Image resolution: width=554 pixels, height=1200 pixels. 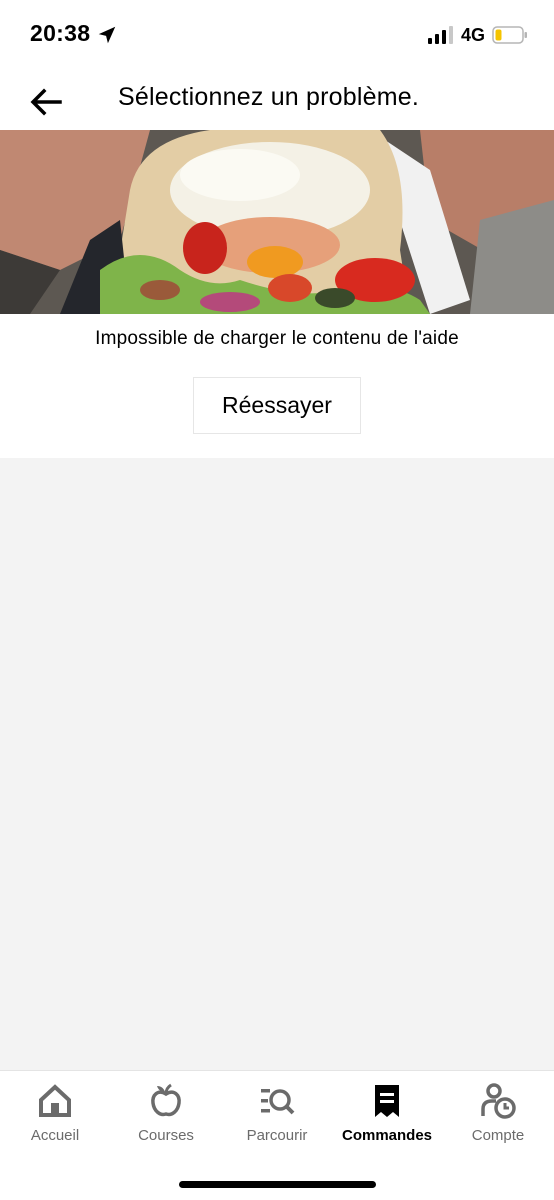 I want to click on tab-label: Compte, so click(x=498, y=1135).